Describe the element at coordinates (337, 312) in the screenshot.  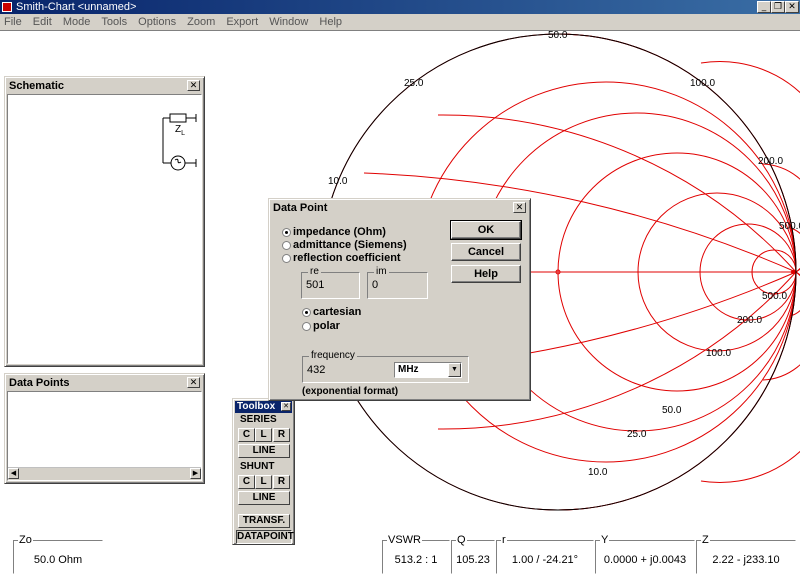
I see `cartesian-label: cartesian` at that location.